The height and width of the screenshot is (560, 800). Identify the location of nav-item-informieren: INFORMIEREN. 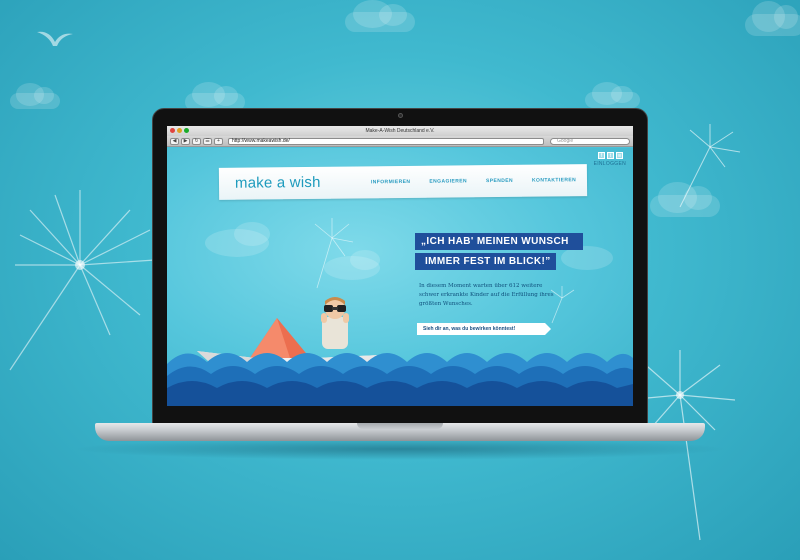
(390, 182).